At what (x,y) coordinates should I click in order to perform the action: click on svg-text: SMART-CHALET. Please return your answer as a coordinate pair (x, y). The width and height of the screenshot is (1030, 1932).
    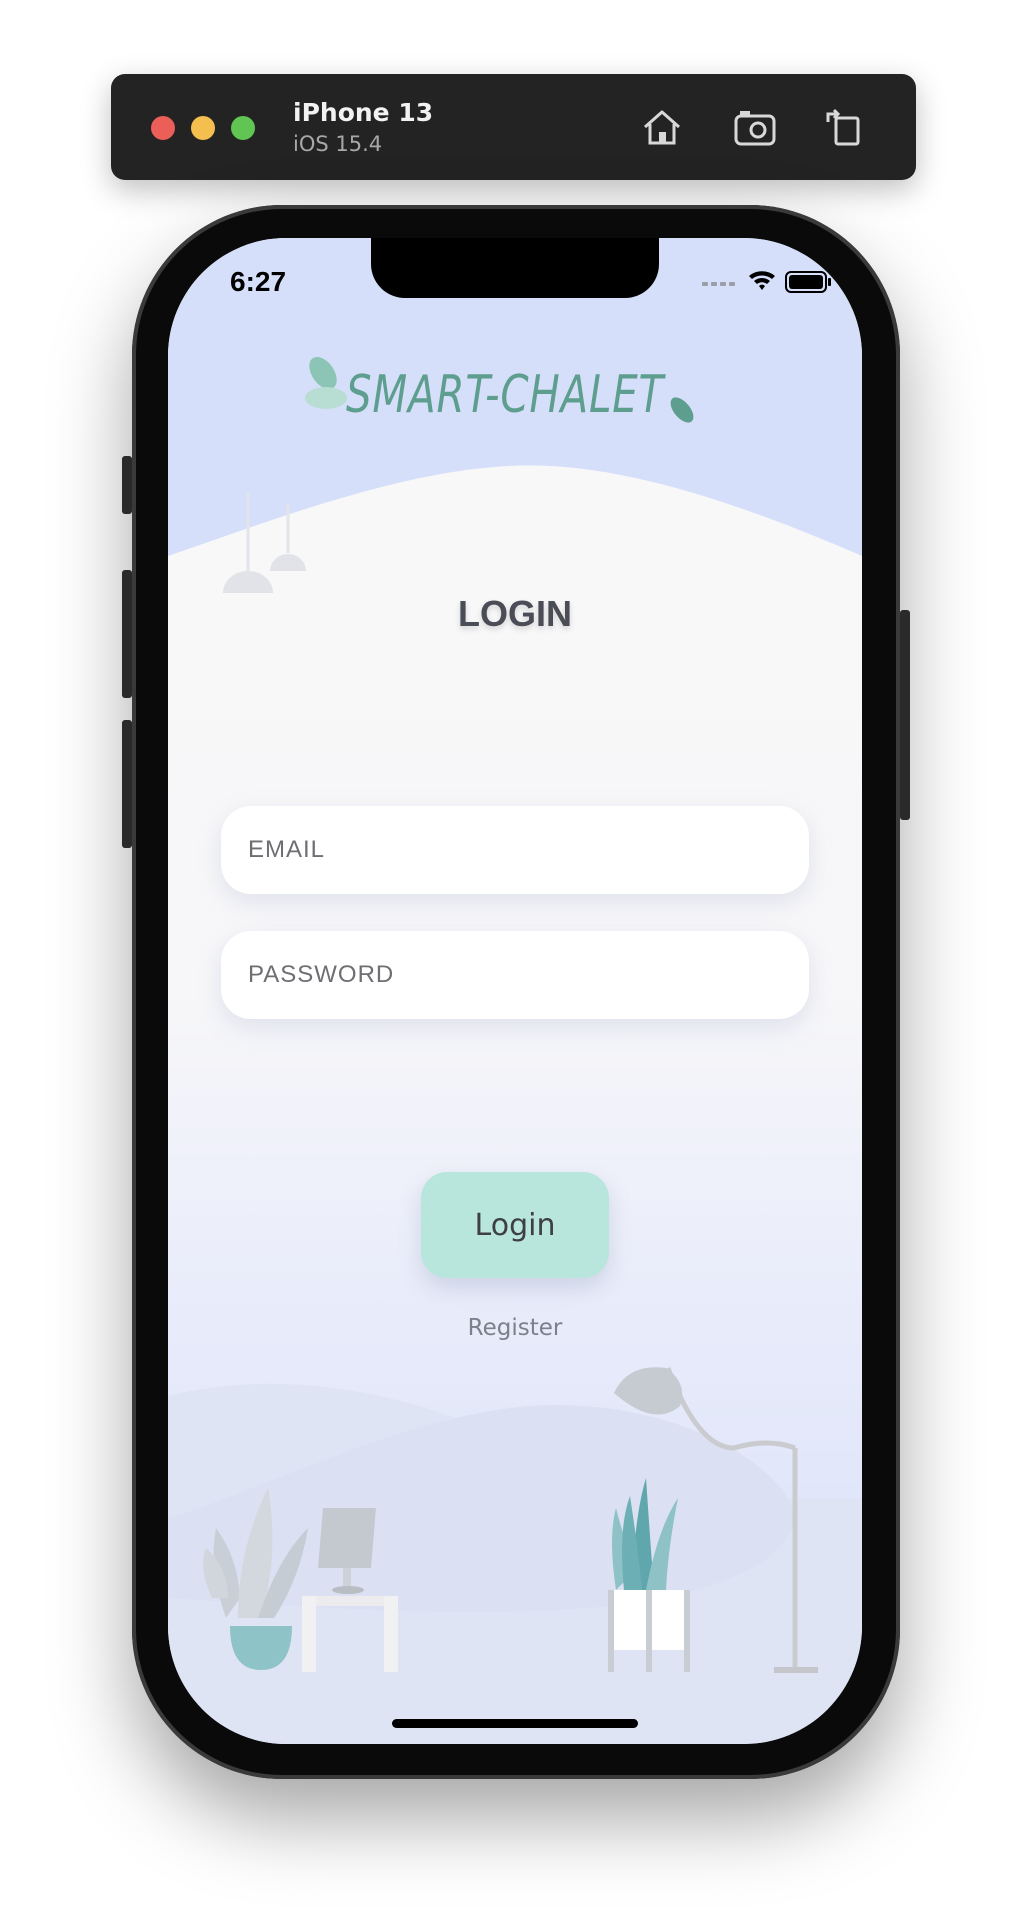
    Looking at the image, I should click on (506, 395).